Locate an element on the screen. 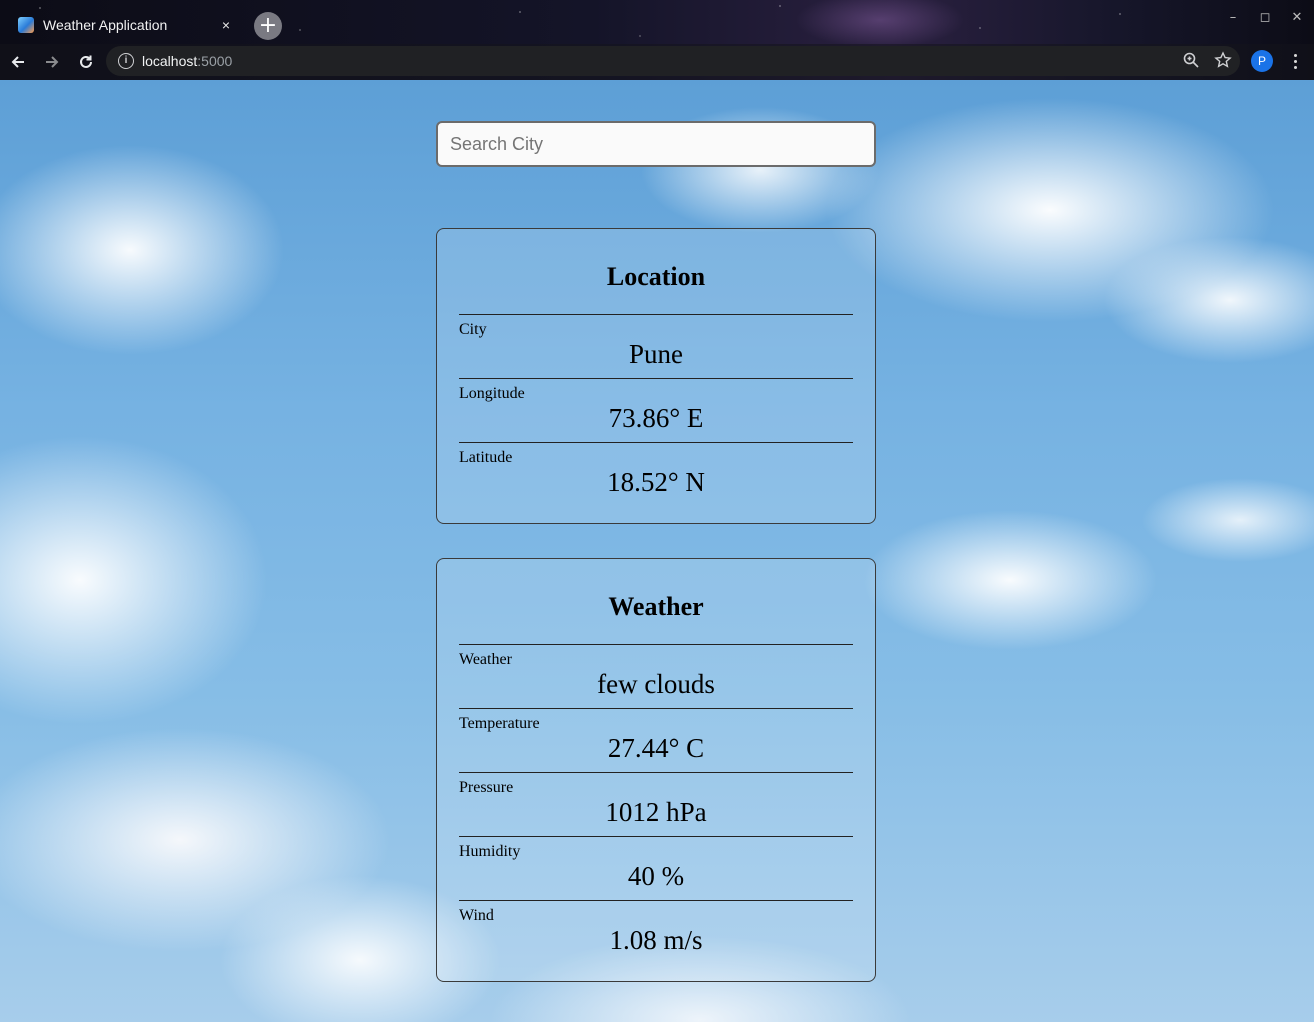  longitude-value: 73.86° E is located at coordinates (656, 418).